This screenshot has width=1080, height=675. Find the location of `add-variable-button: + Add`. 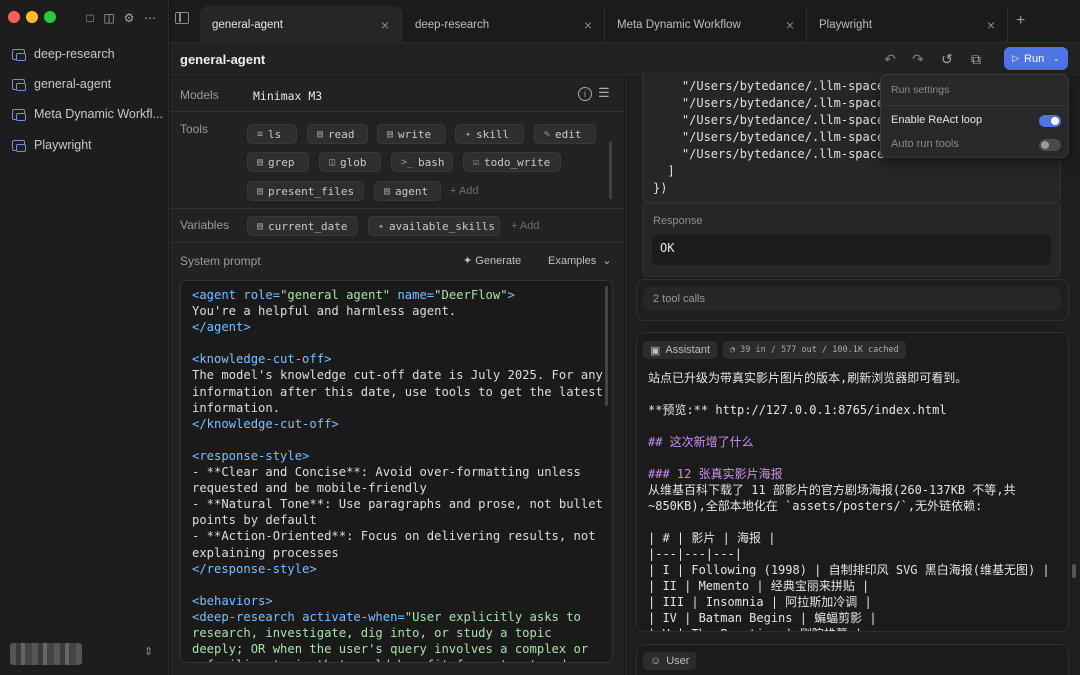

add-variable-button: + Add is located at coordinates (525, 226).